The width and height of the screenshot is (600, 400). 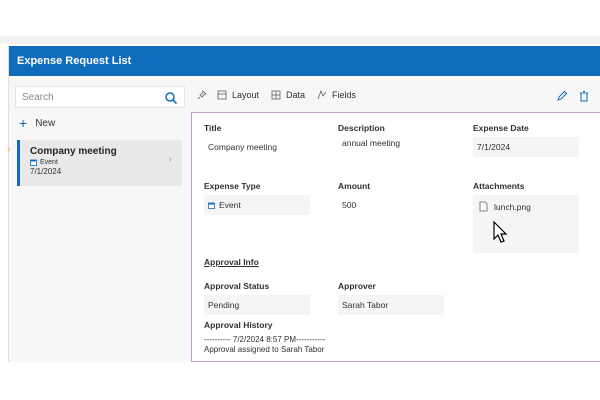 What do you see at coordinates (300, 40) in the screenshot?
I see `divider-bar` at bounding box center [300, 40].